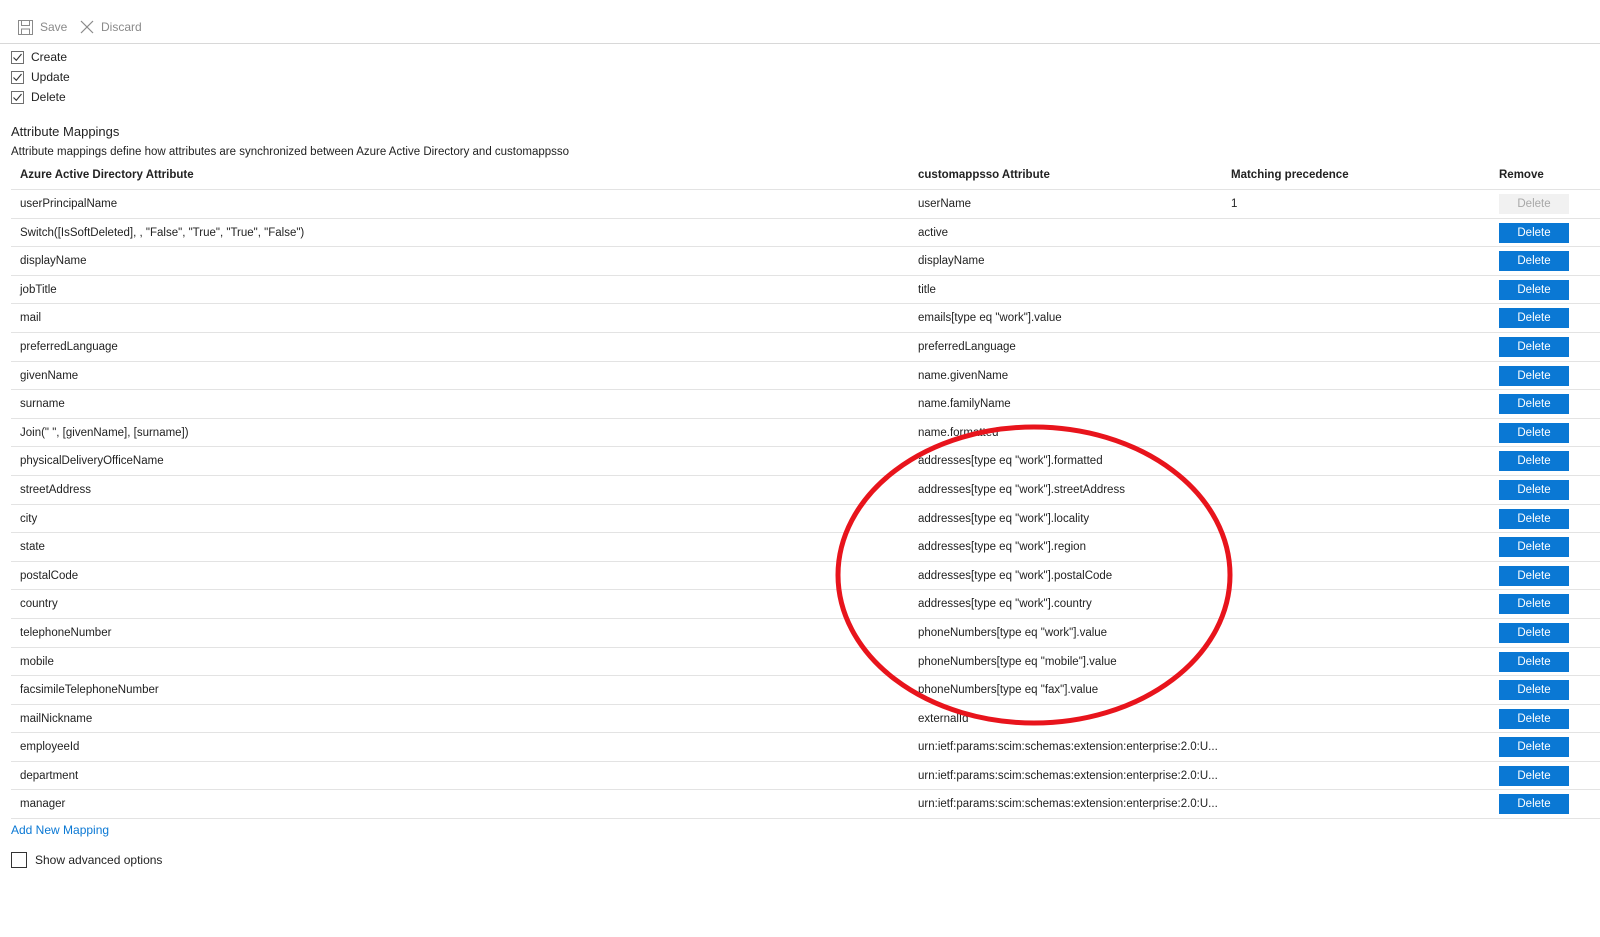 The image size is (1600, 937). What do you see at coordinates (990, 318) in the screenshot?
I see `target-attribute: emails[type eq "work"].value` at bounding box center [990, 318].